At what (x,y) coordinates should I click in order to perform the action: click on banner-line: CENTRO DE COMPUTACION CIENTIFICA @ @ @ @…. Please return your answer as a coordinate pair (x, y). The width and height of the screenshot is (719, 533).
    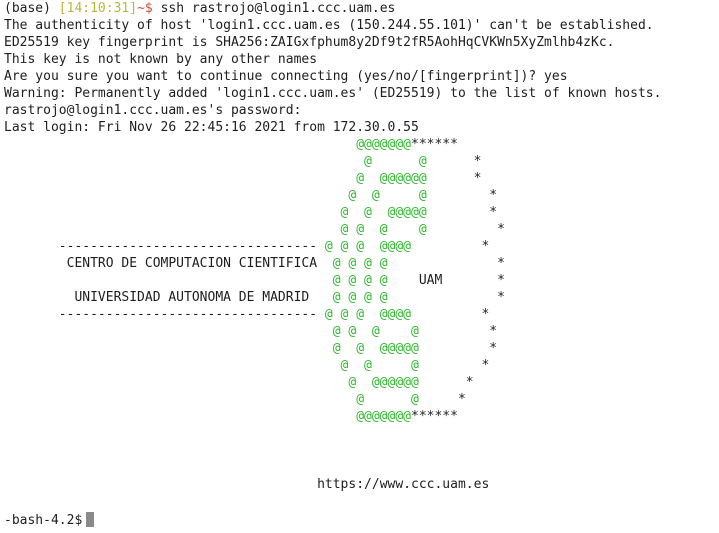
    Looking at the image, I should click on (361, 263).